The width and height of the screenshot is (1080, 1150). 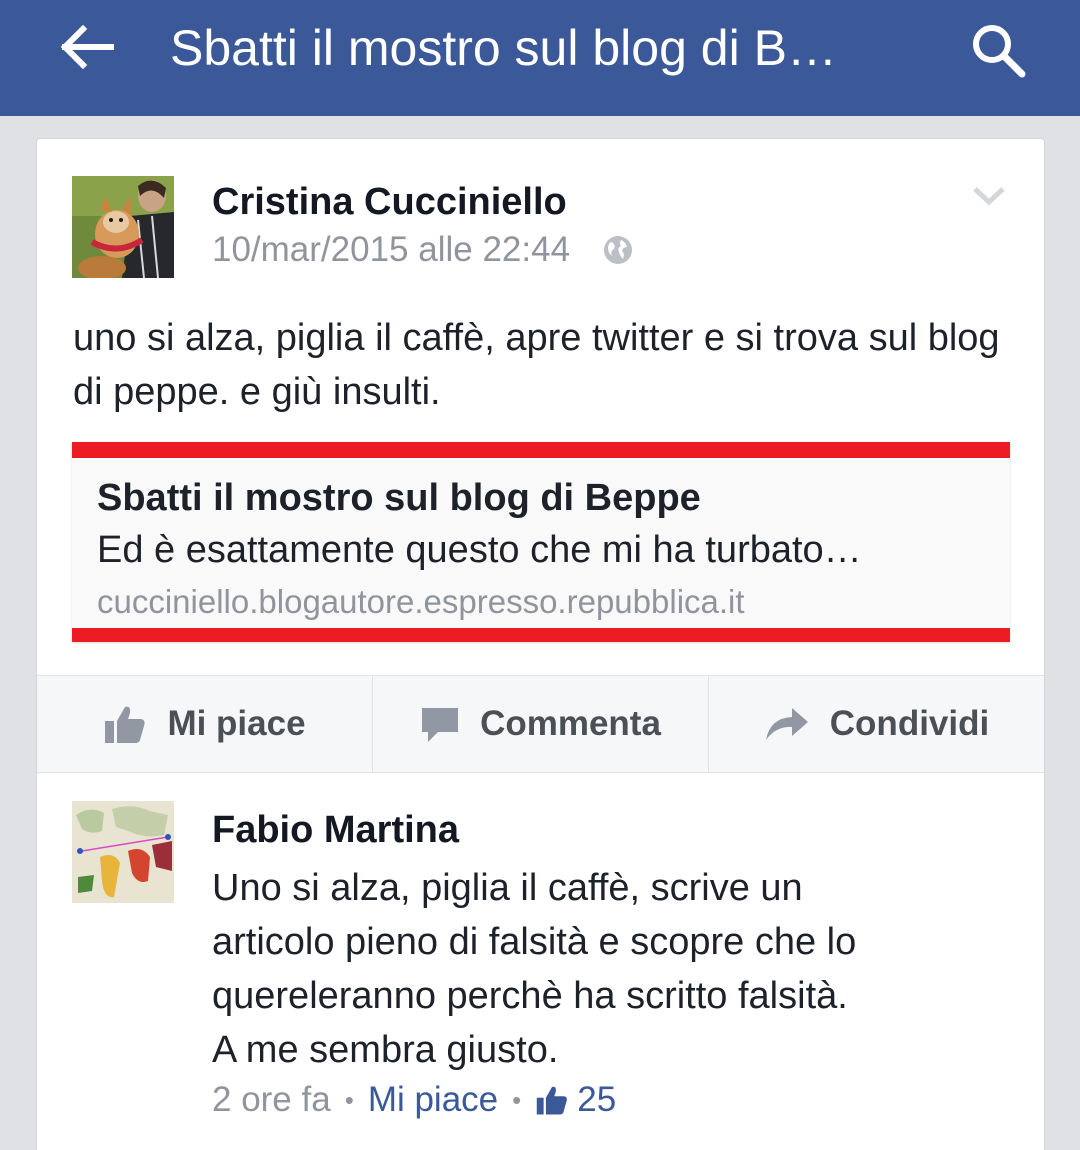 I want to click on post-action-bar: Mi piace Commenta Condividi, so click(x=540, y=724).